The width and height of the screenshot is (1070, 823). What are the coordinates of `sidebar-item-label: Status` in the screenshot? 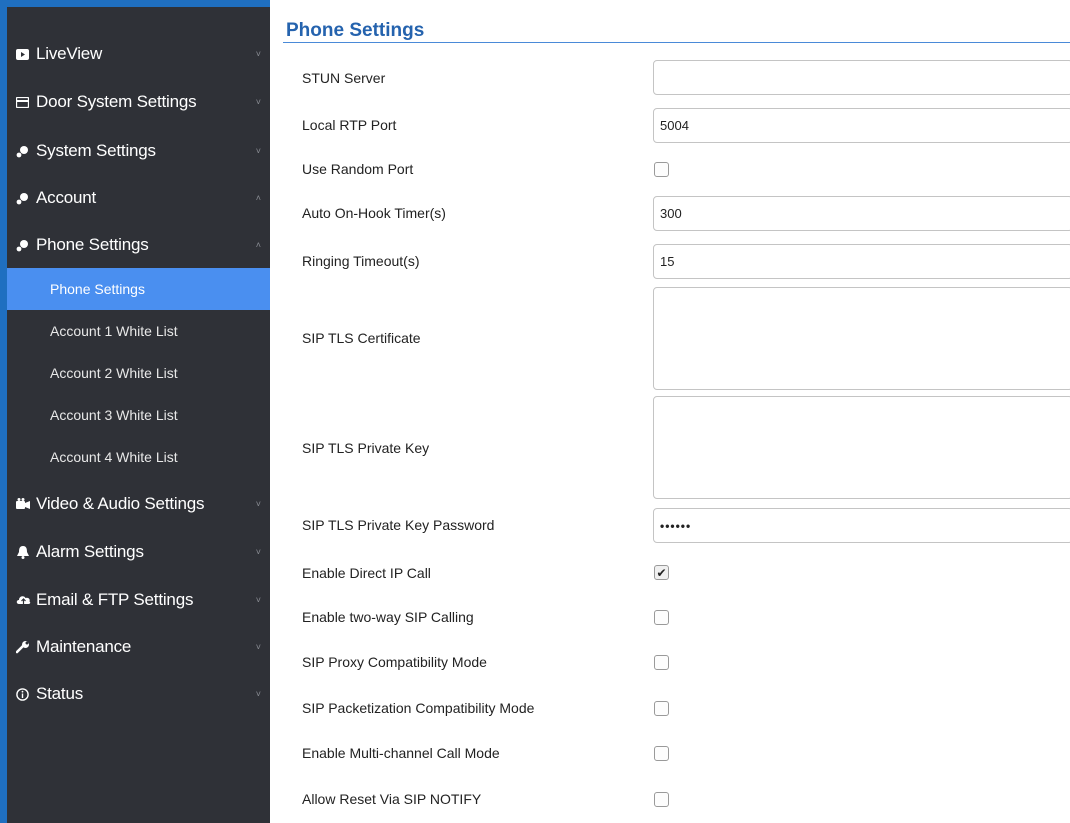 It's located at (59, 693).